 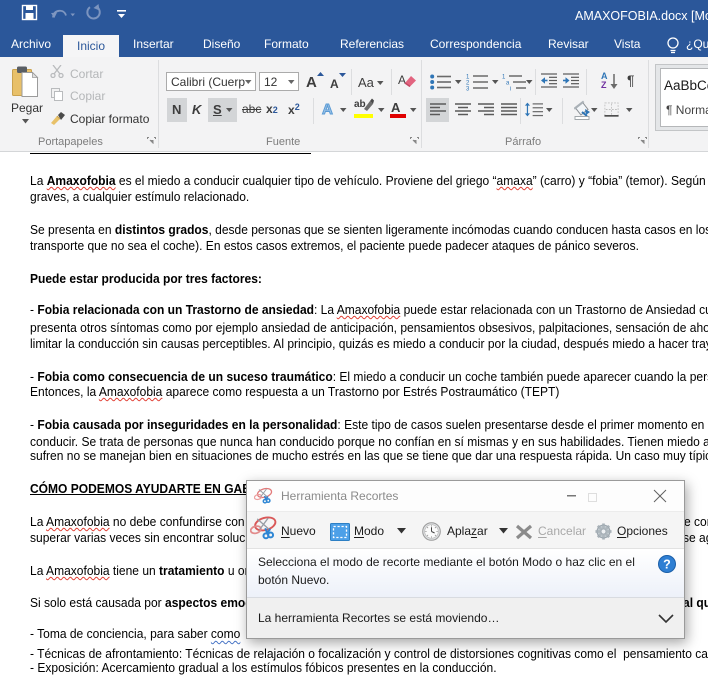 What do you see at coordinates (468, 89) in the screenshot?
I see `svg-text: 3` at bounding box center [468, 89].